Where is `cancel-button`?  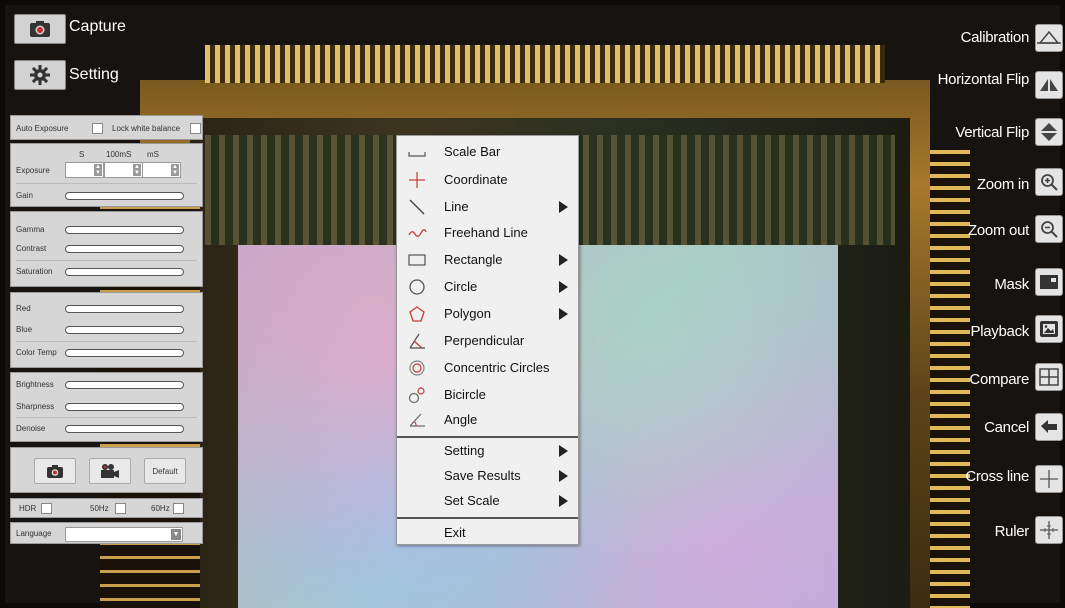
cancel-button is located at coordinates (1049, 427).